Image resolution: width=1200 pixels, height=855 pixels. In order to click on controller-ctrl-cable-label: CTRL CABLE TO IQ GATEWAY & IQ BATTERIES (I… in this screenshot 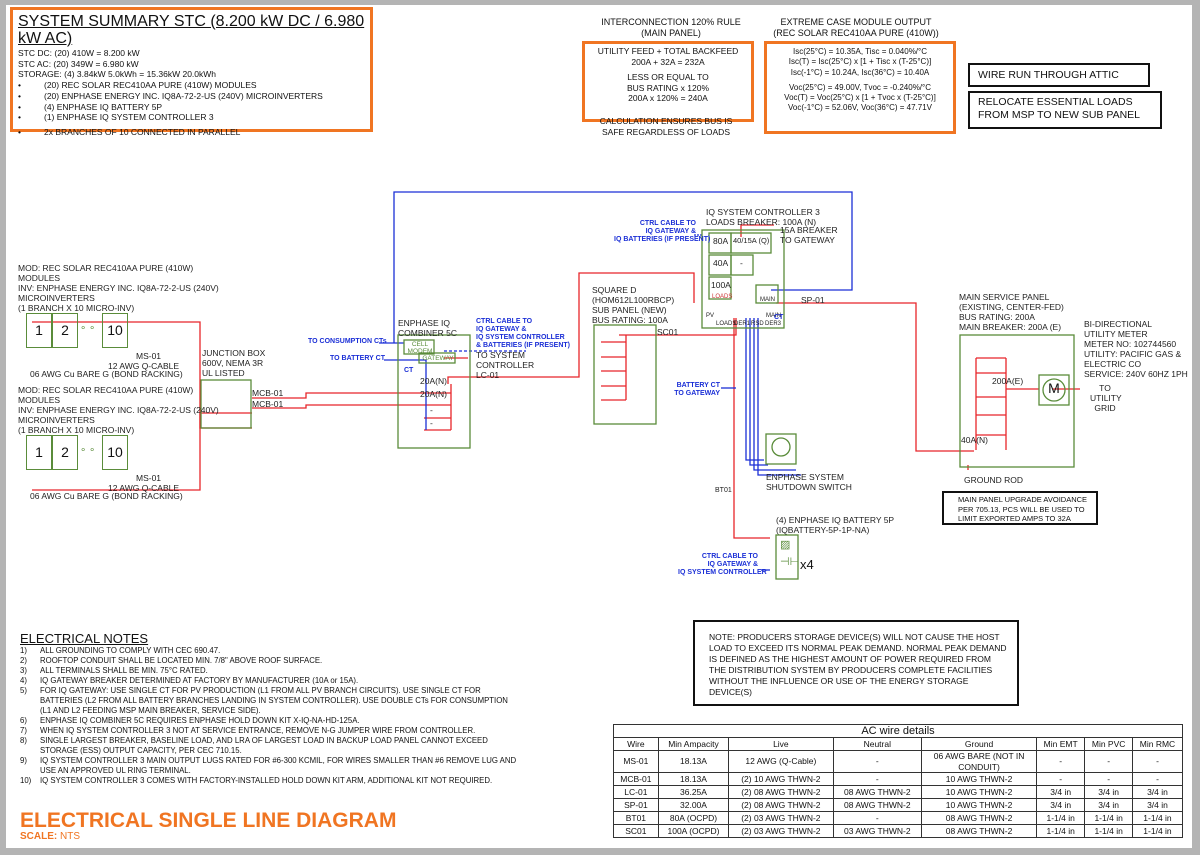, I will do `click(662, 231)`.